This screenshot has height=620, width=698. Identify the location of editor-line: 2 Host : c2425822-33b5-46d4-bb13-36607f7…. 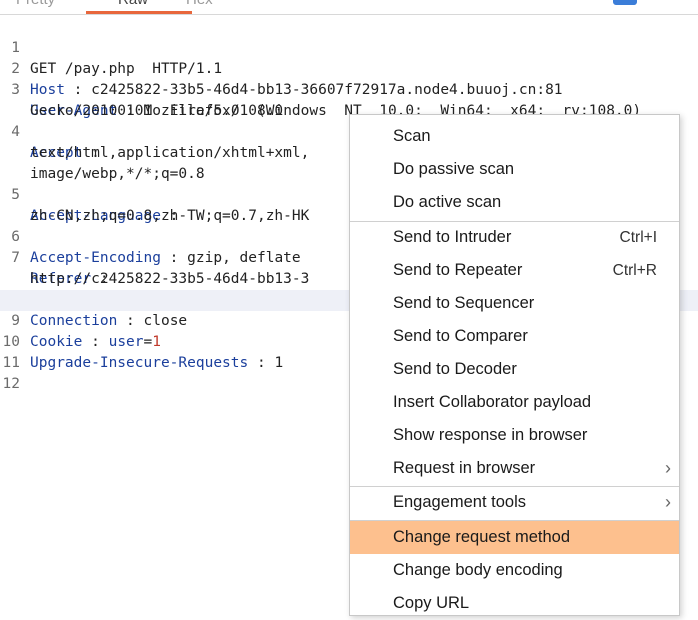
(349, 68).